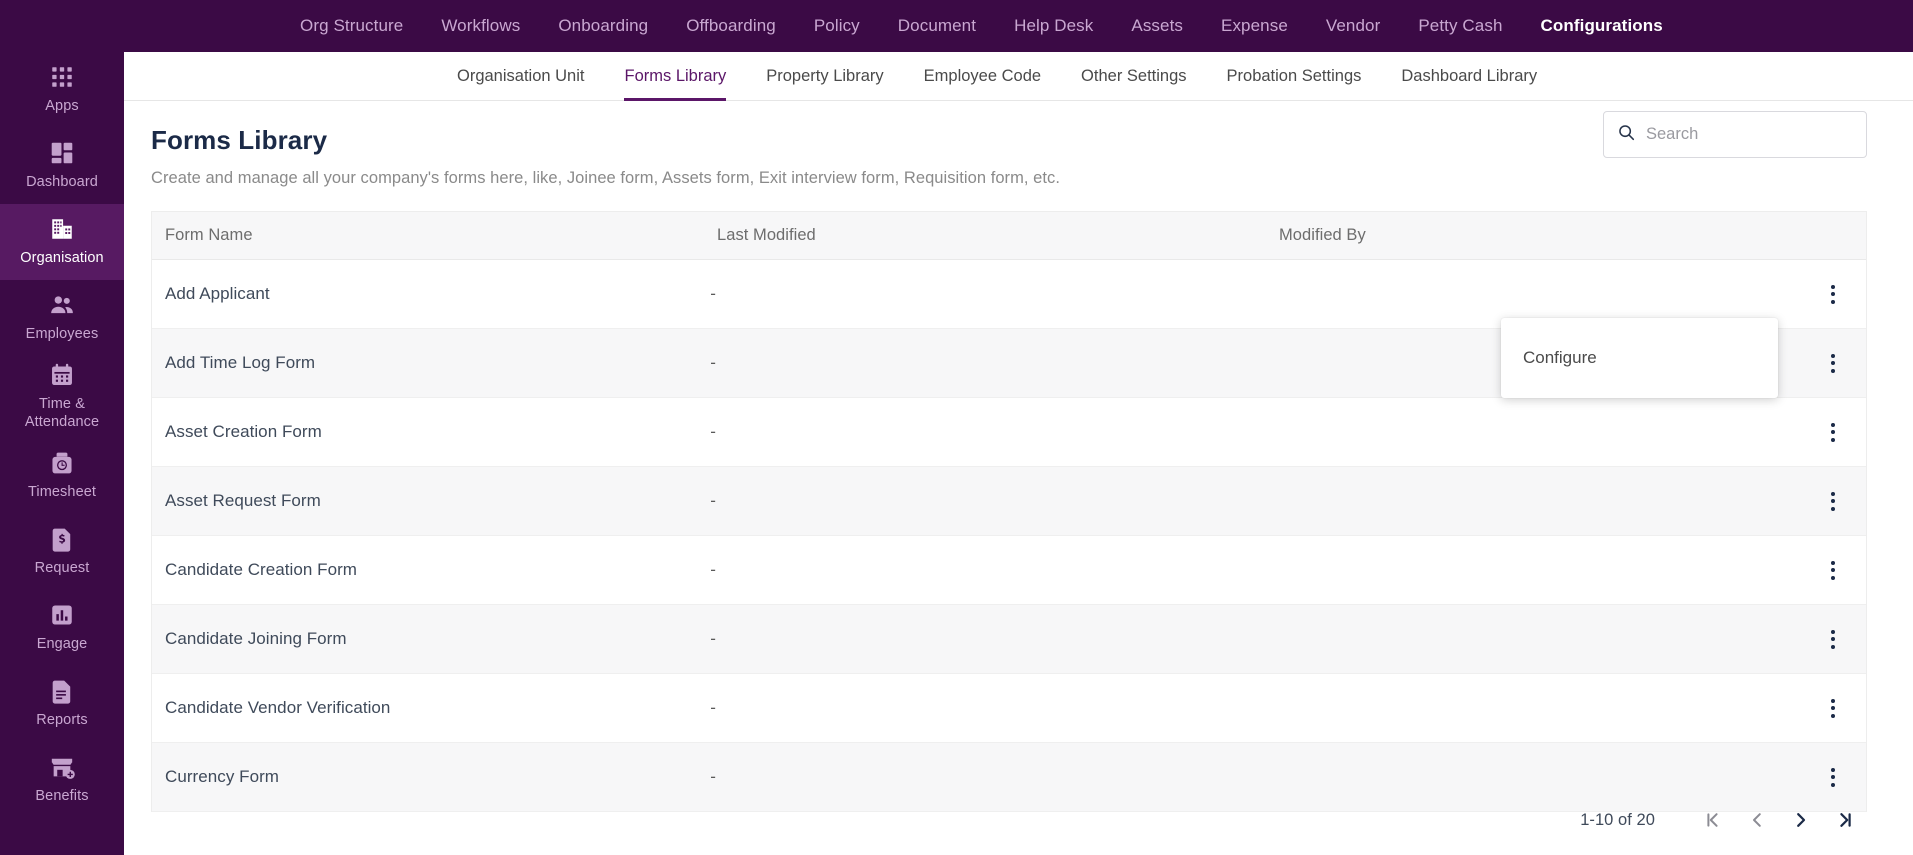 The height and width of the screenshot is (855, 1913). What do you see at coordinates (1009, 432) in the screenshot?
I see `table-row: Asset Creation Form -` at bounding box center [1009, 432].